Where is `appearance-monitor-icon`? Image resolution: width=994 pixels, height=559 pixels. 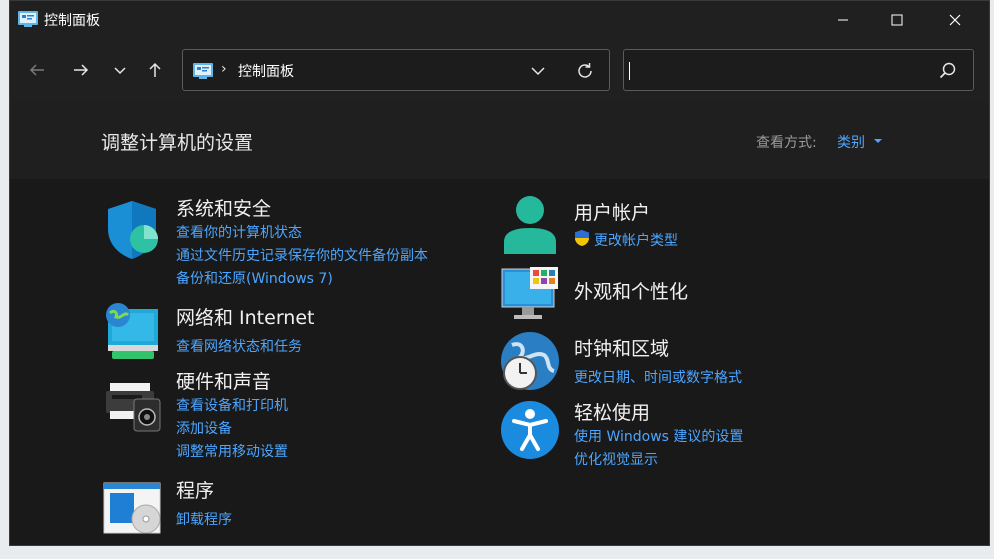
appearance-monitor-icon is located at coordinates (530, 296).